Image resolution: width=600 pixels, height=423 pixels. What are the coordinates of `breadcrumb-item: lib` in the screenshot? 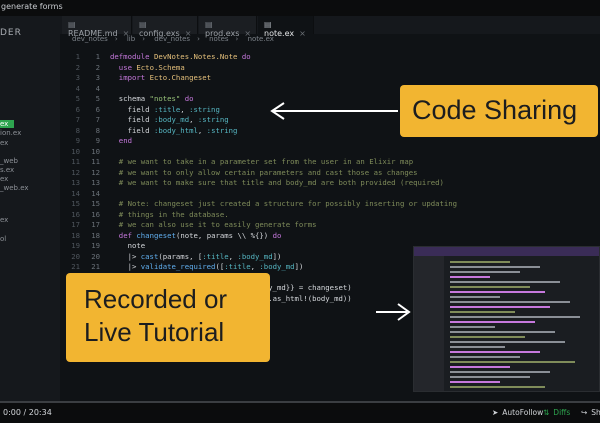 It's located at (131, 39).